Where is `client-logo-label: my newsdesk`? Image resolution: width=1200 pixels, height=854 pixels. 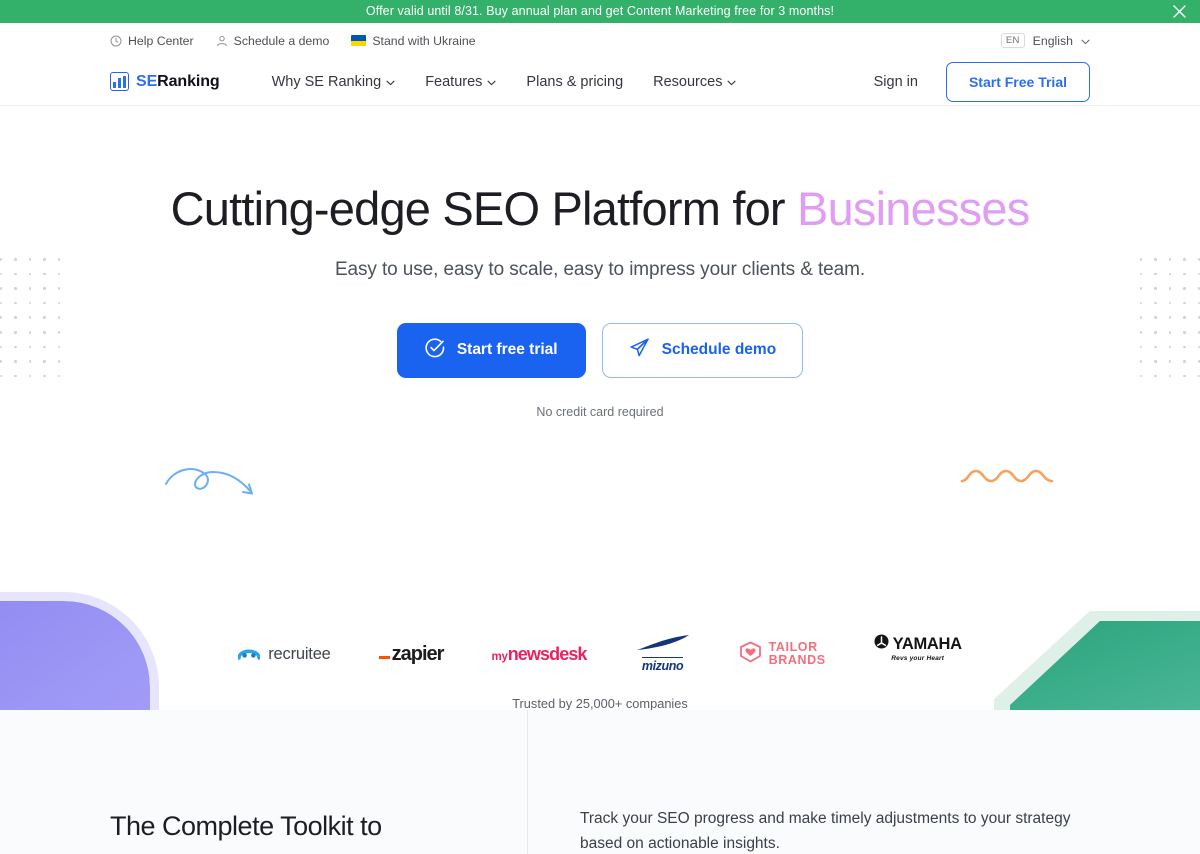
client-logo-label: my newsdesk is located at coordinates (539, 653).